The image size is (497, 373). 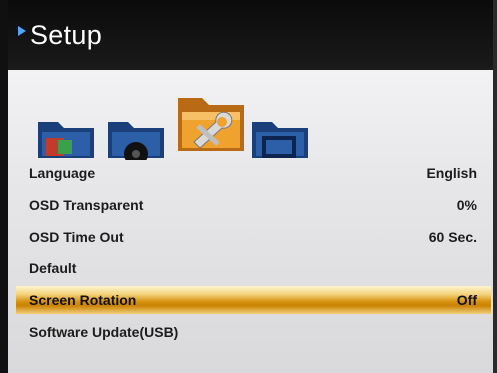 What do you see at coordinates (253, 332) in the screenshot?
I see `menu-item-software-update: Software Update(USB)` at bounding box center [253, 332].